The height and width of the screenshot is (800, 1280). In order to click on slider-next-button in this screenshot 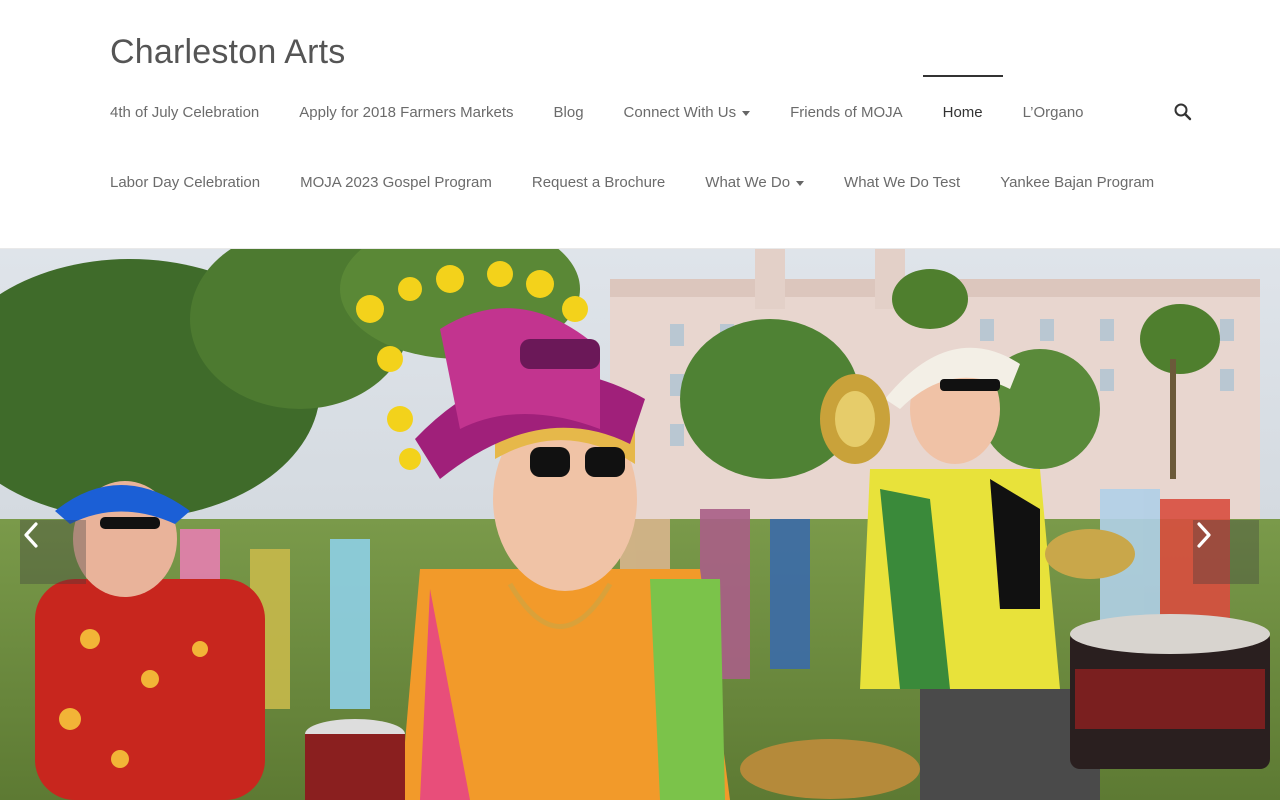, I will do `click(1226, 552)`.